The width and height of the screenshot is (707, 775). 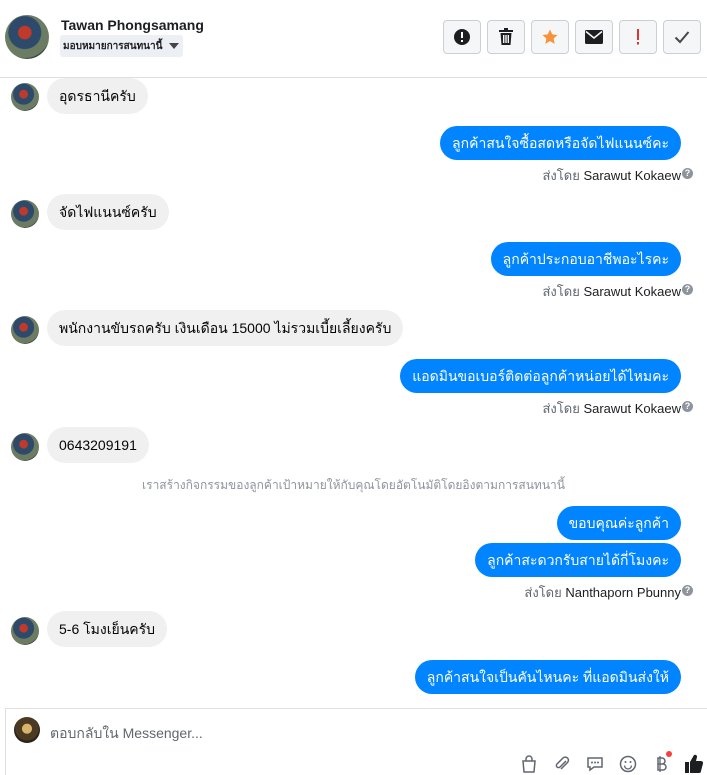 I want to click on exclamation-icon, so click(x=638, y=37).